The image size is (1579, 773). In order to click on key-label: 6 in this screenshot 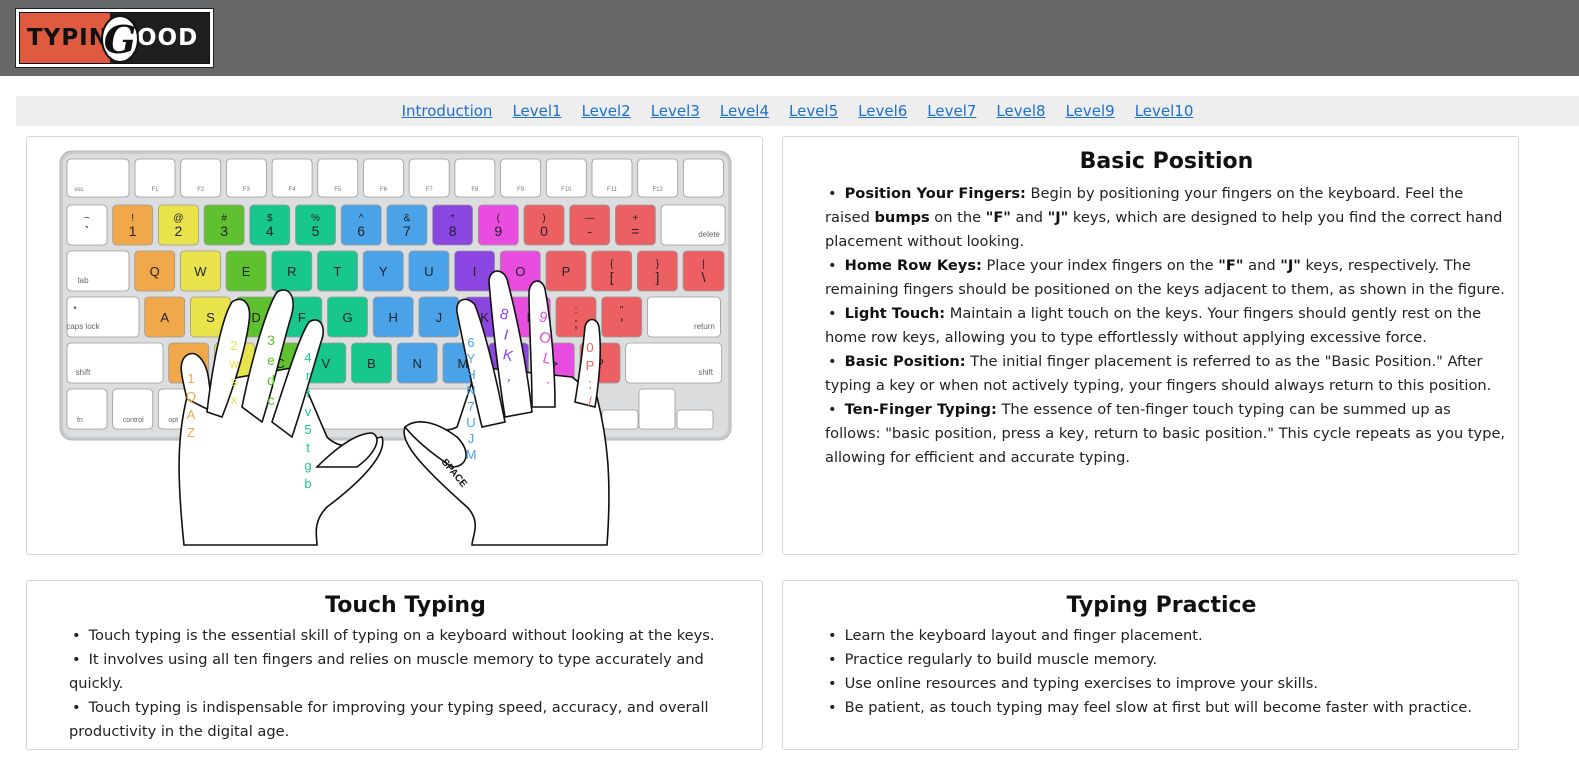, I will do `click(361, 231)`.